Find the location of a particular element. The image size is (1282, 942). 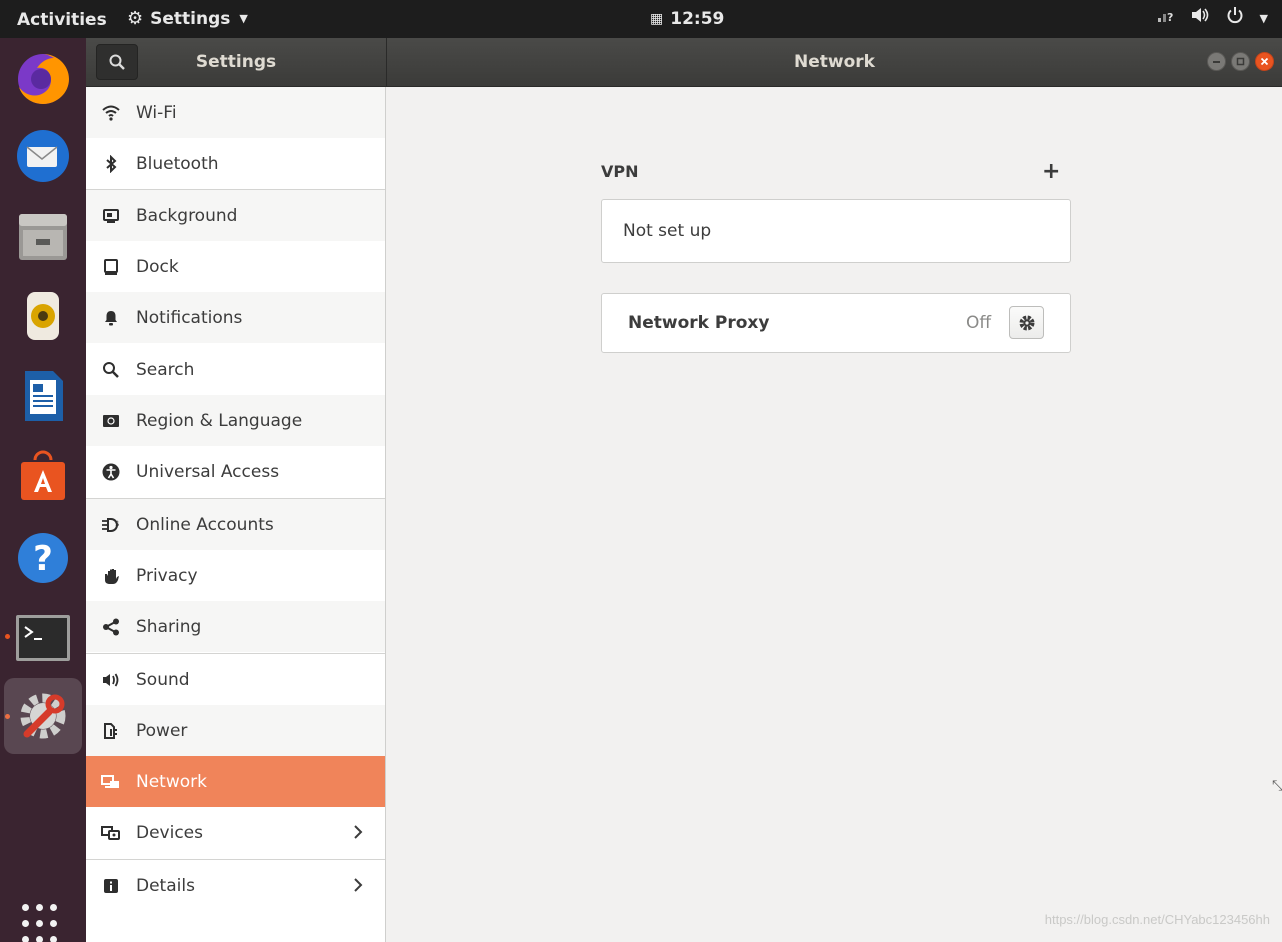

clock: ▦ 12:59 is located at coordinates (687, 19).